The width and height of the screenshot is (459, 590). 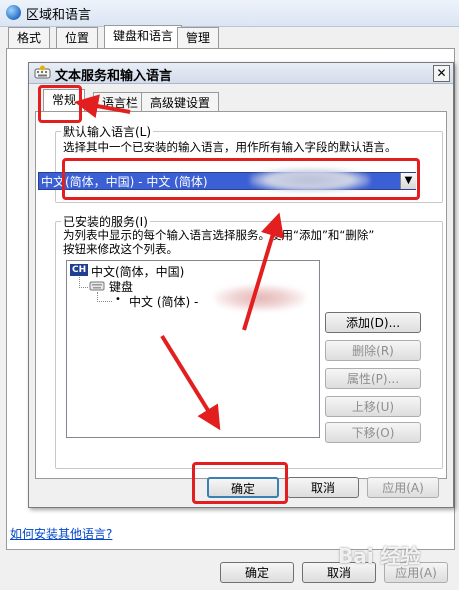 What do you see at coordinates (190, 382) in the screenshot?
I see `arrow-to-ok-button` at bounding box center [190, 382].